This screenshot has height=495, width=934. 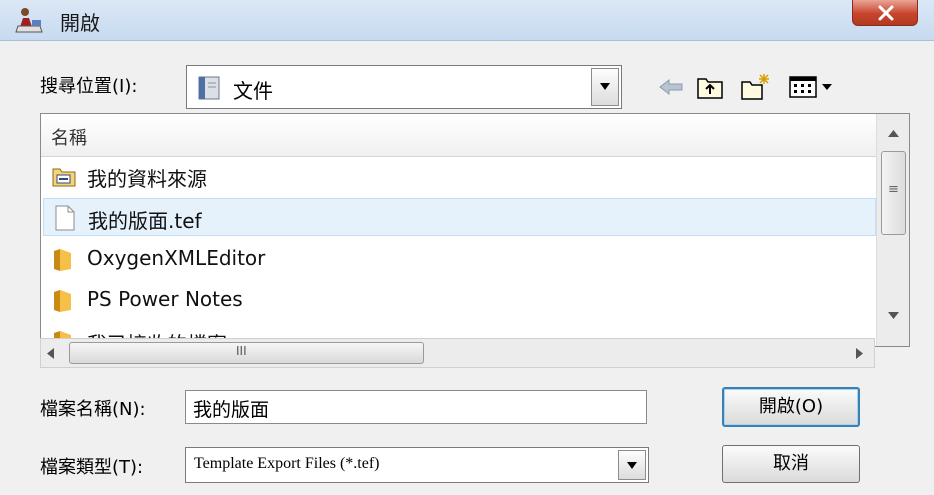 What do you see at coordinates (287, 463) in the screenshot?
I see `file-type-value: Template Export Files (*.tef)` at bounding box center [287, 463].